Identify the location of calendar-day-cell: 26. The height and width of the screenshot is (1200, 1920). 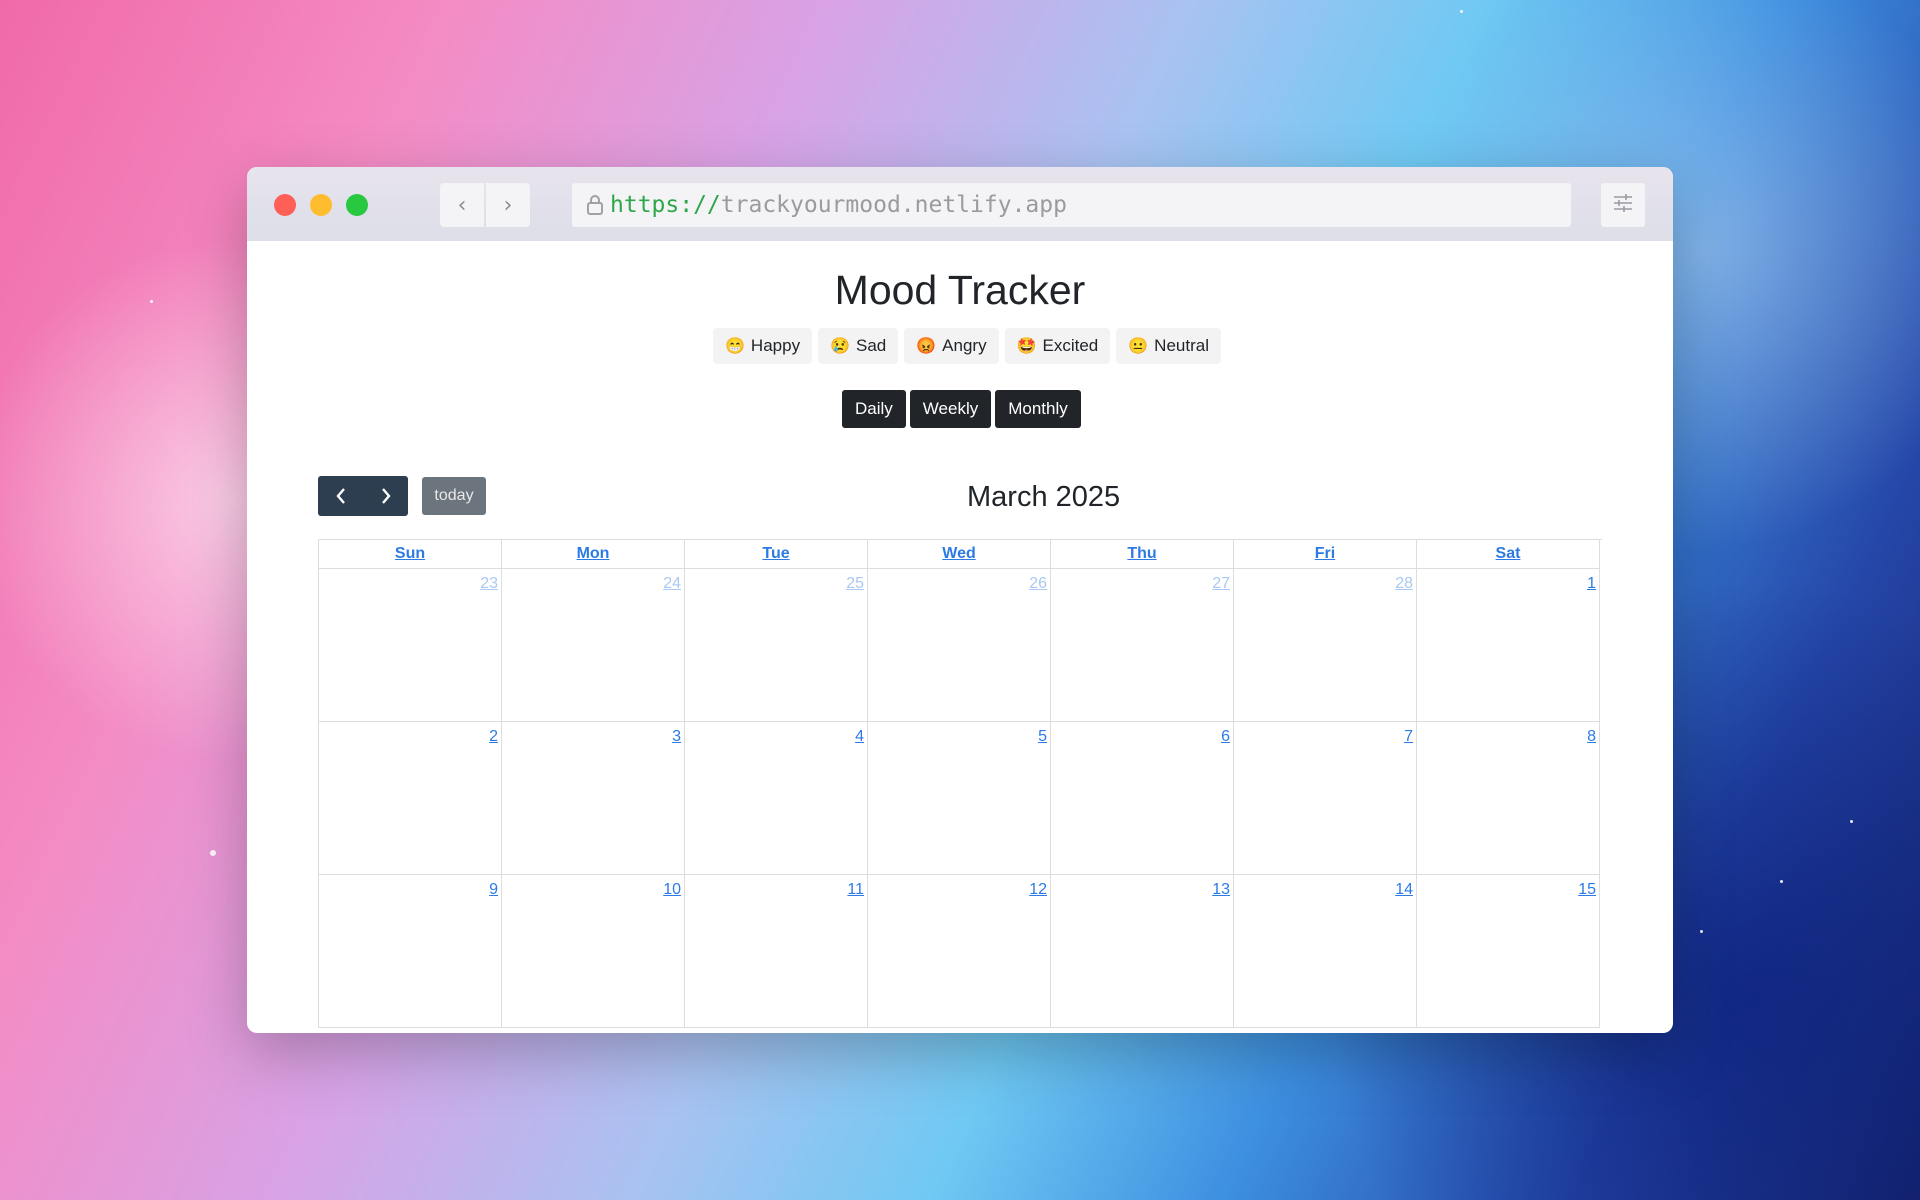
(959, 645).